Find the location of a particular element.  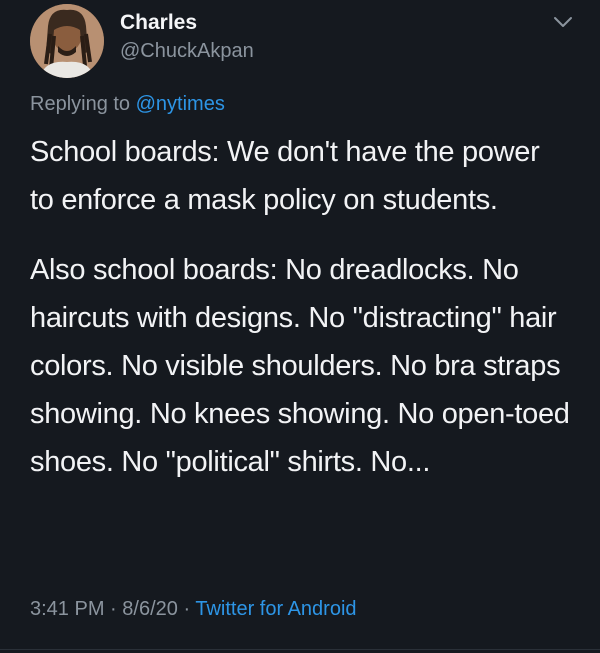

author-handle: @ChuckAkpan is located at coordinates (187, 51).